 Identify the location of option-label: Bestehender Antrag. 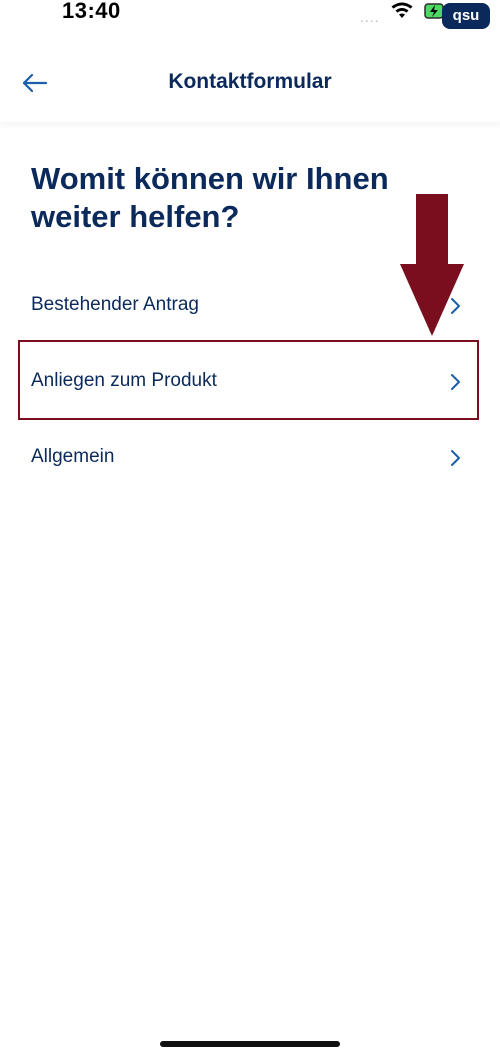
(115, 304).